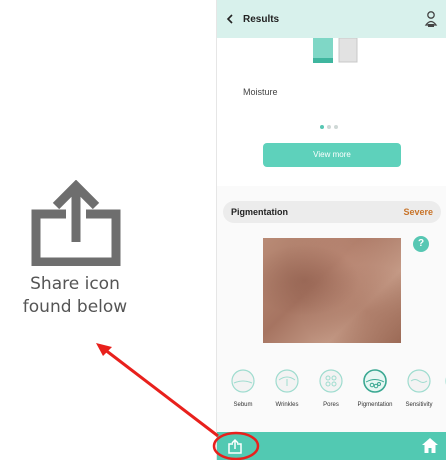  What do you see at coordinates (419, 381) in the screenshot?
I see `sensitivity-icon` at bounding box center [419, 381].